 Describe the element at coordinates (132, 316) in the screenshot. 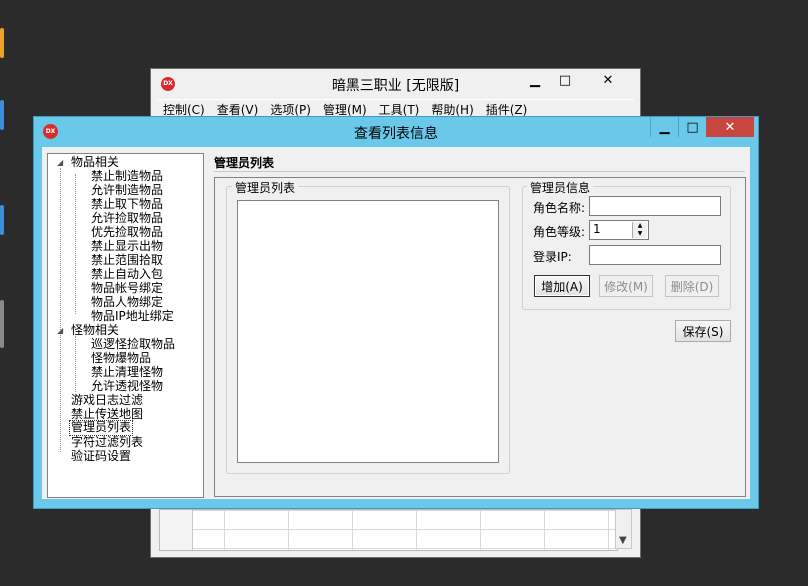

I see `tree-item: 物品IP地址绑定` at that location.